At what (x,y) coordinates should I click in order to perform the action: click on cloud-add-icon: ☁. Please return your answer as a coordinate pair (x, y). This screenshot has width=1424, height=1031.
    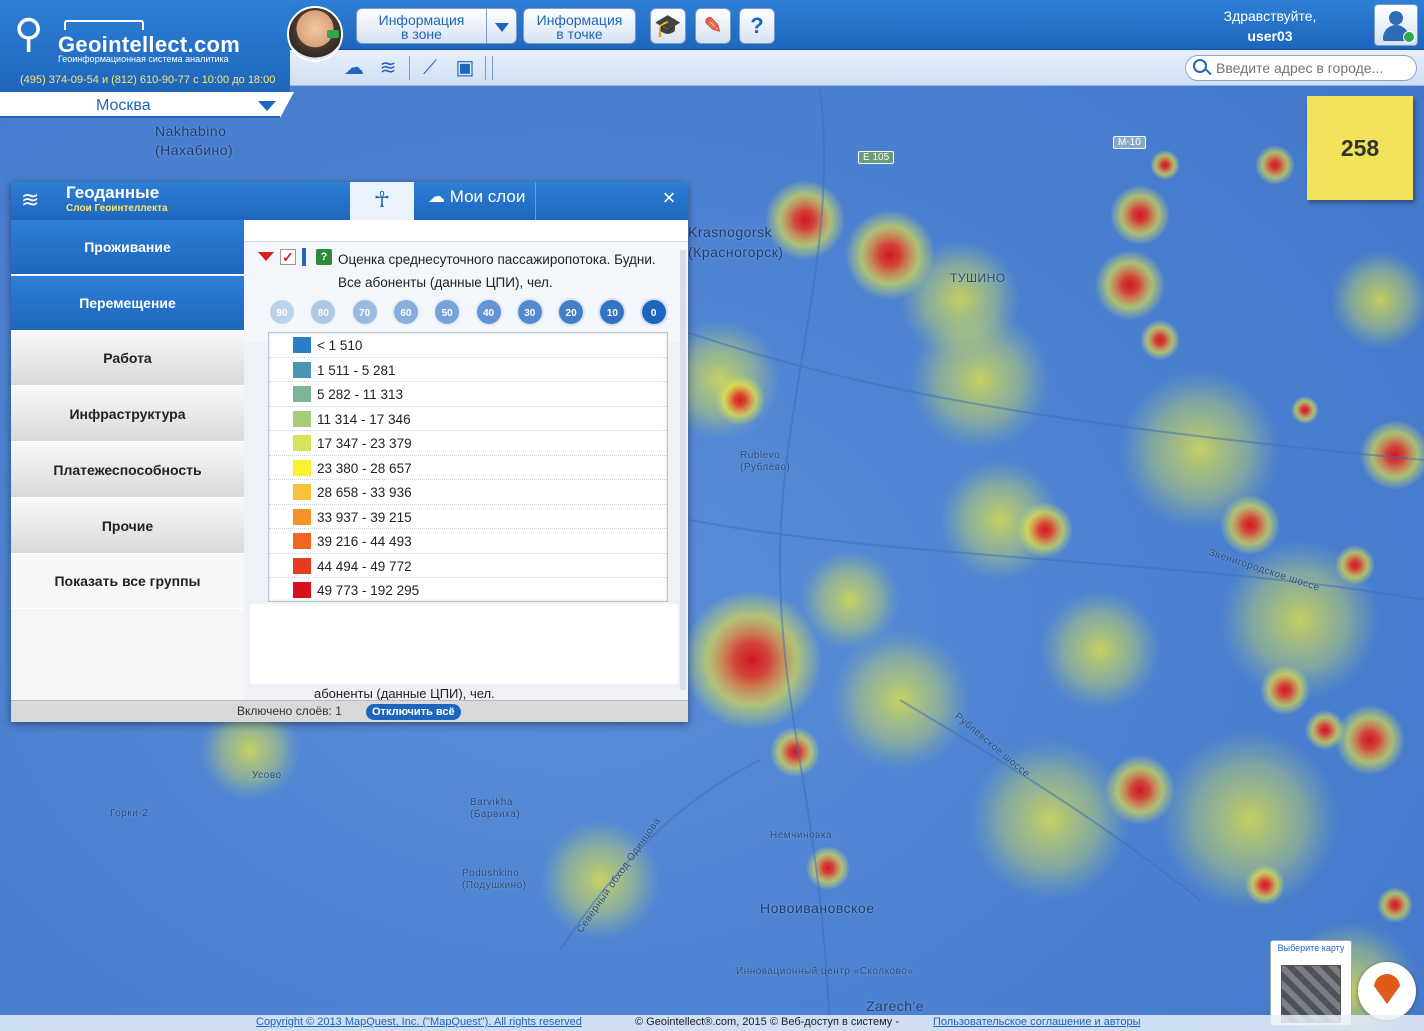
    Looking at the image, I should click on (354, 68).